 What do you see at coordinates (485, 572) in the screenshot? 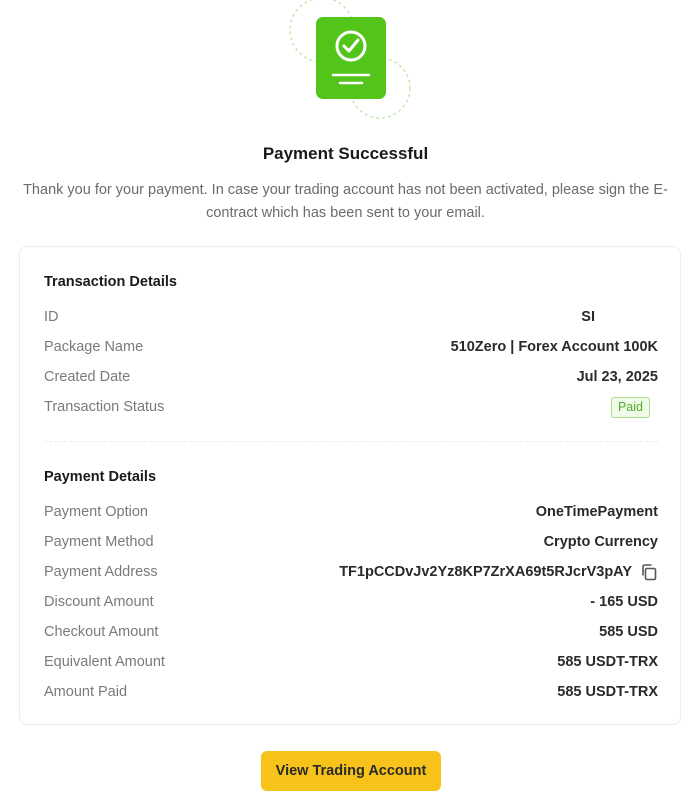
I see `payment-address-value: TF1pCCDvJv2Yz8KP7ZrXA69t5RJcrV3pAY` at bounding box center [485, 572].